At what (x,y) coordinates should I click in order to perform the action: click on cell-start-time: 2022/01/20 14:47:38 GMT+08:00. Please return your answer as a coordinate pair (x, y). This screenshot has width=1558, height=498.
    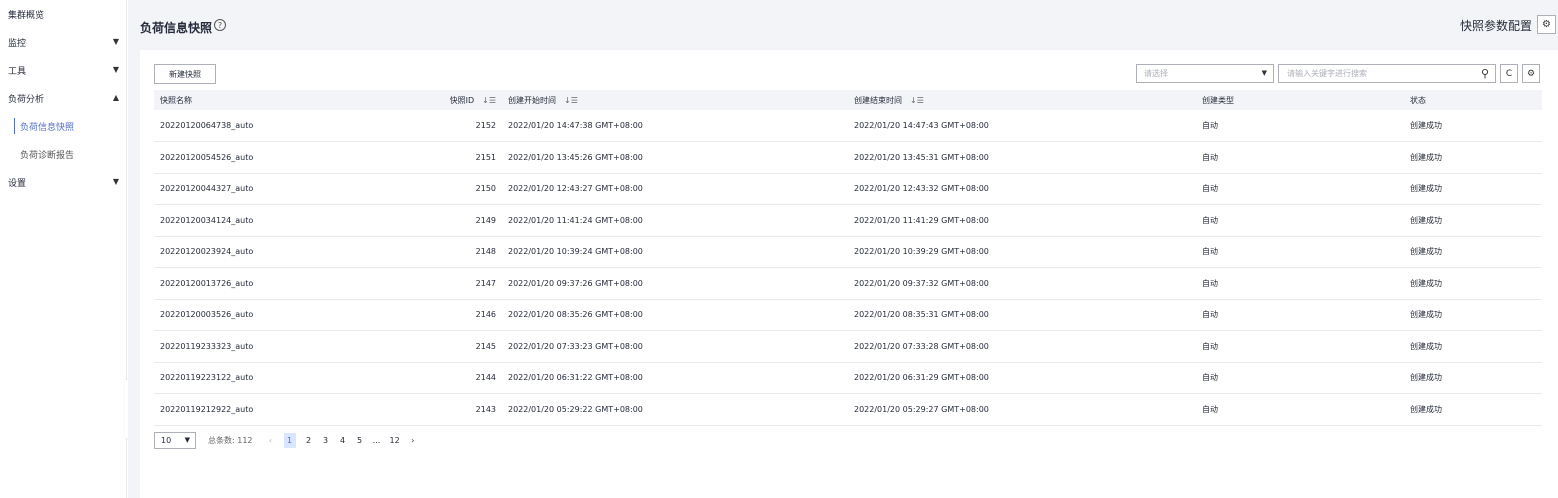
    Looking at the image, I should click on (675, 126).